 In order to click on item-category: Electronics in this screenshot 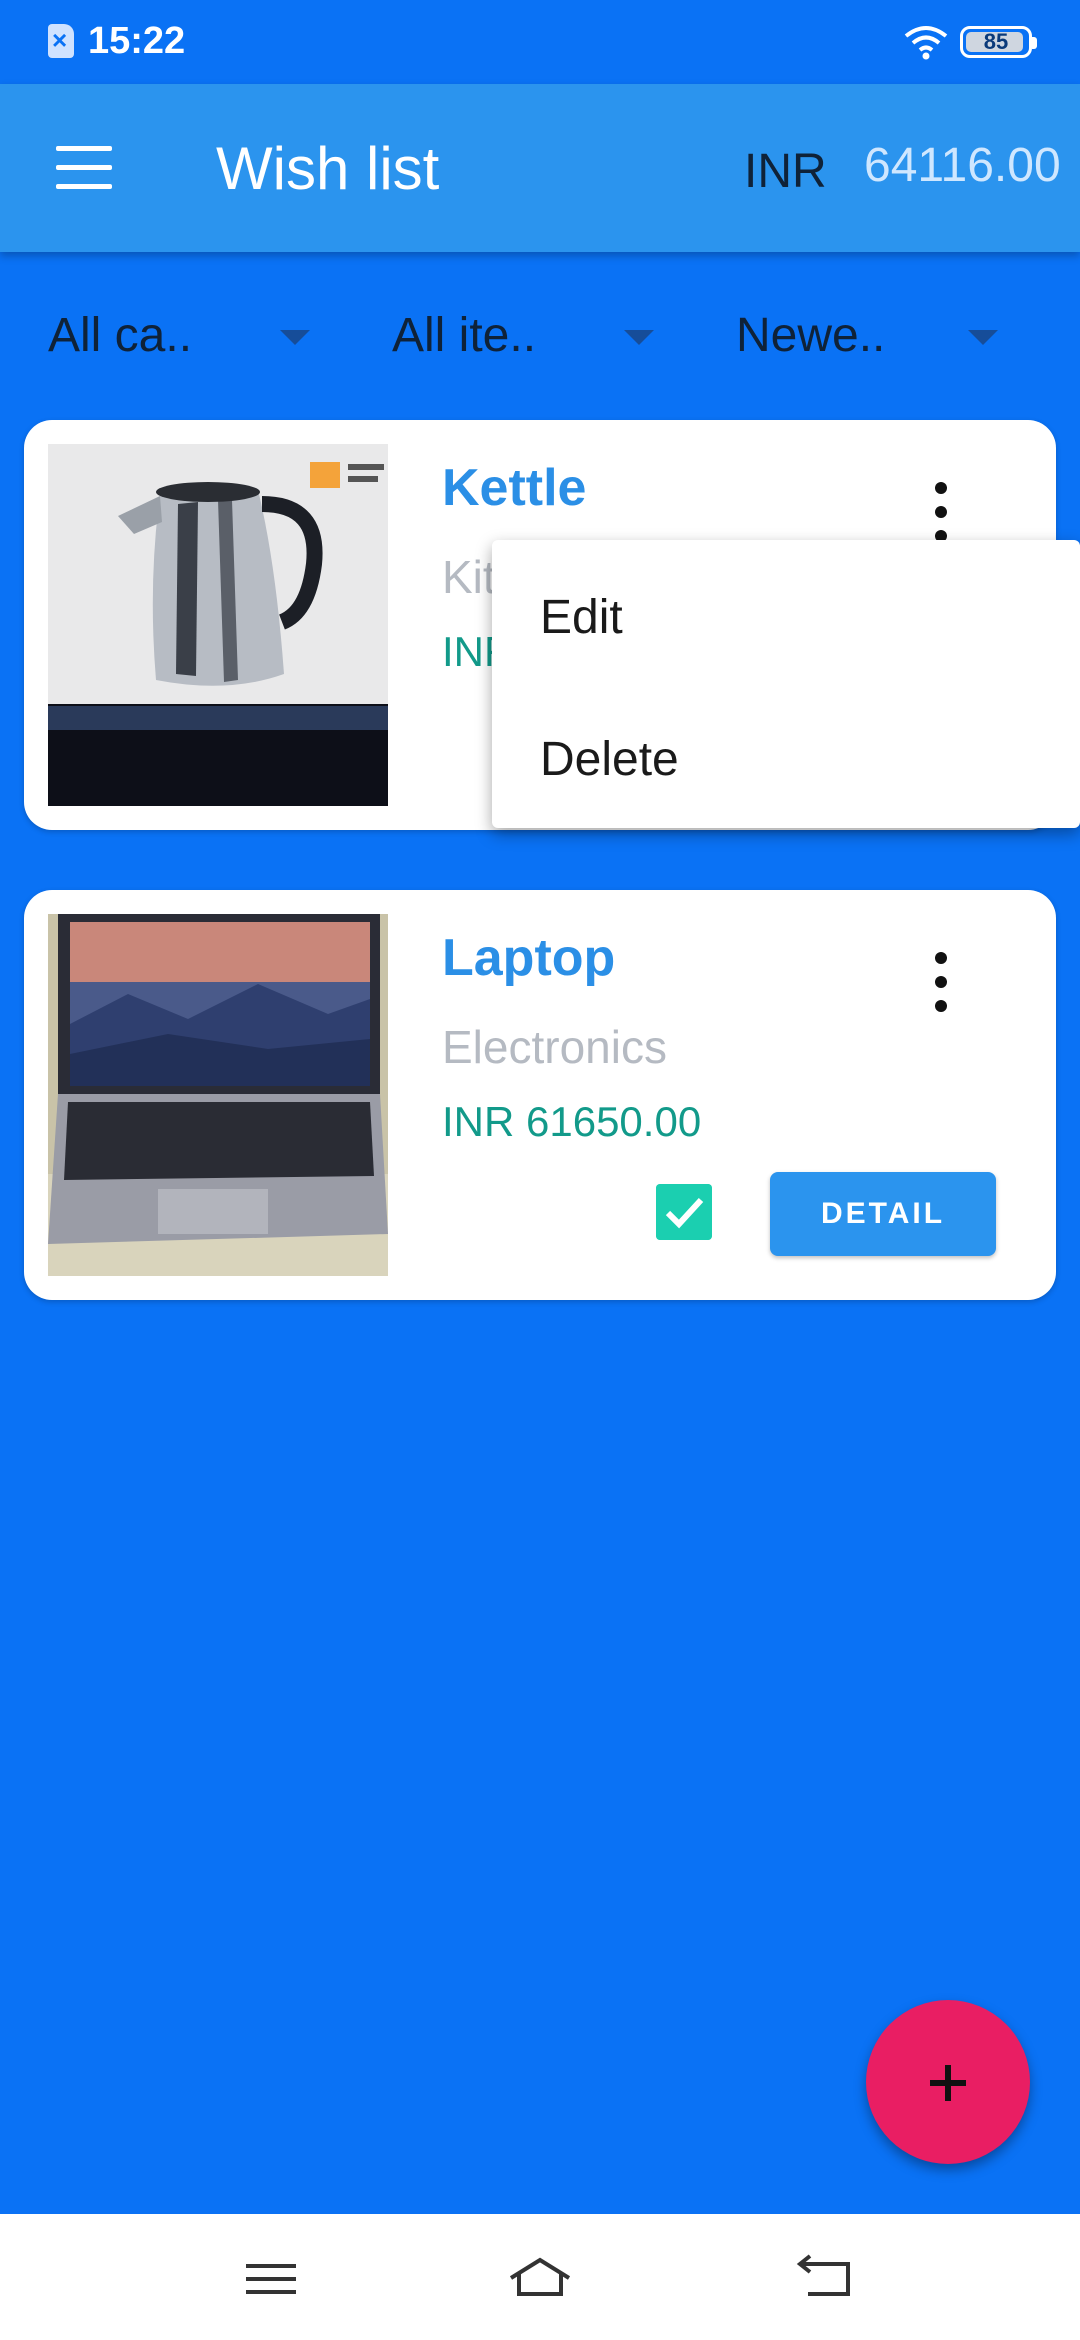, I will do `click(554, 1047)`.